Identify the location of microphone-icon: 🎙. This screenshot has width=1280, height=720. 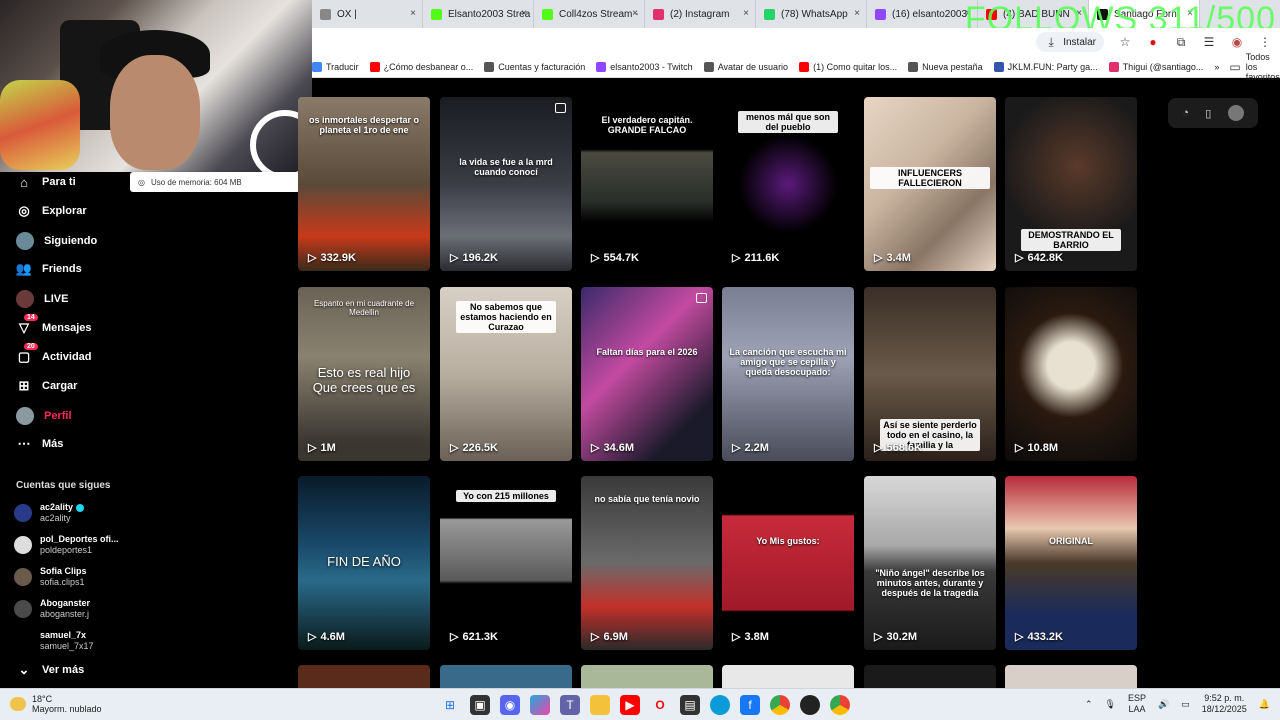
(1110, 704).